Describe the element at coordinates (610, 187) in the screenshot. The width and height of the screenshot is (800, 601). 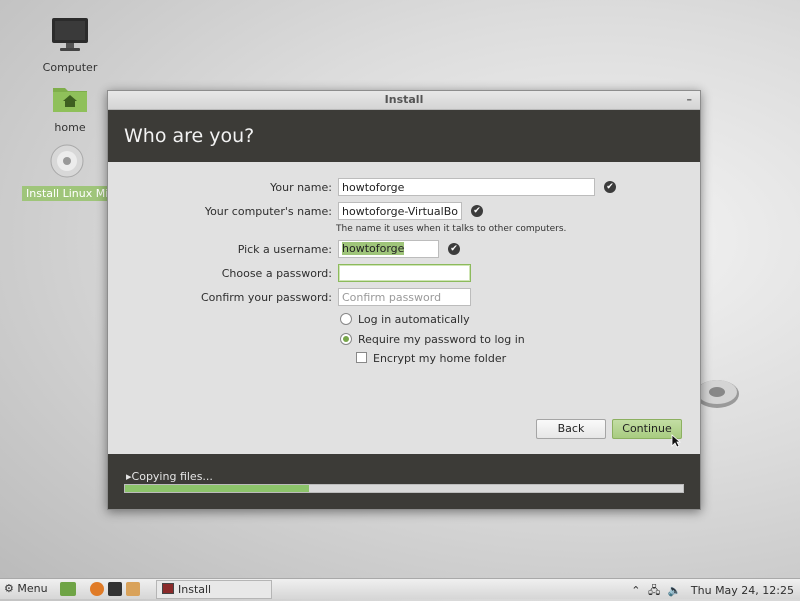
I see `name-valid-icon: ✔` at that location.